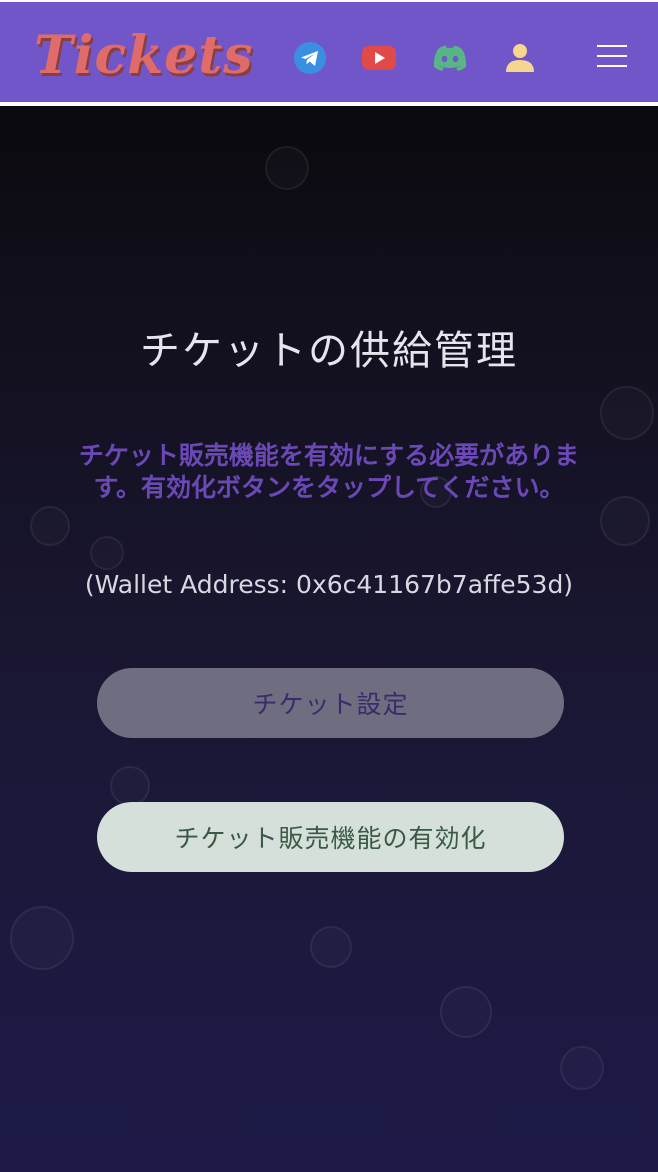 The image size is (658, 1172). Describe the element at coordinates (450, 58) in the screenshot. I see `discord-icon` at that location.